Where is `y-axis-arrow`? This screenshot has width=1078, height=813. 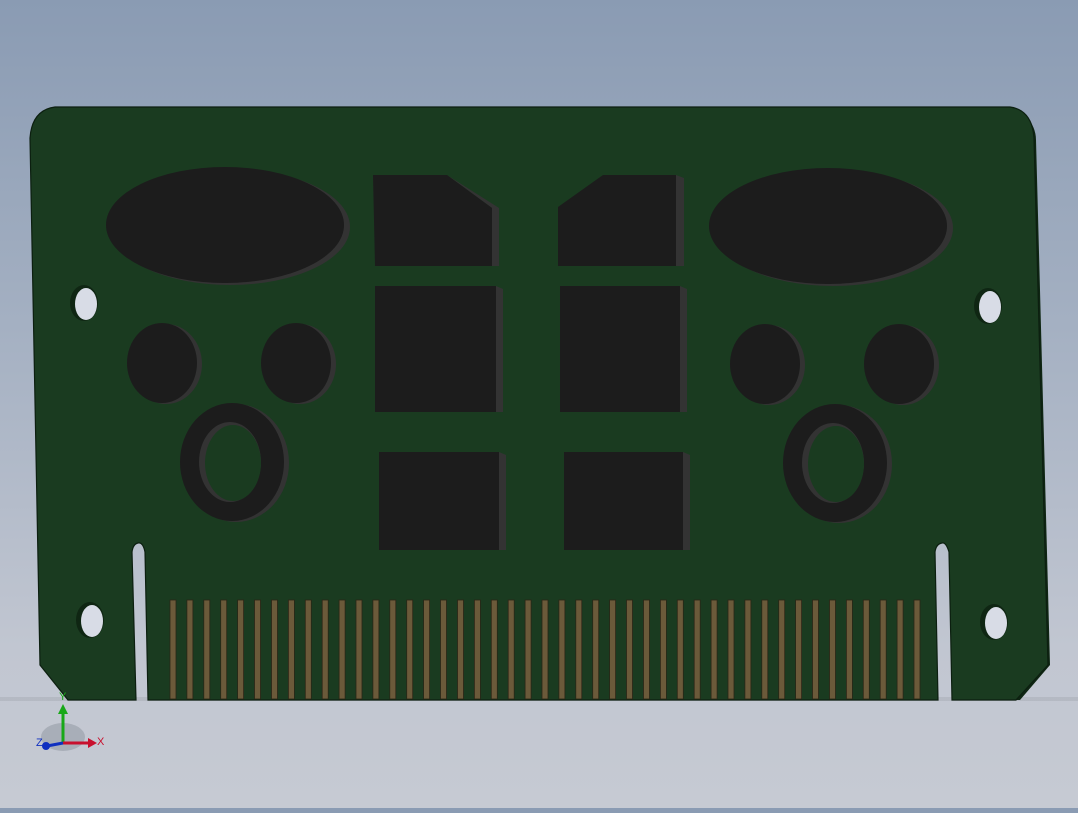
y-axis-arrow is located at coordinates (63, 709).